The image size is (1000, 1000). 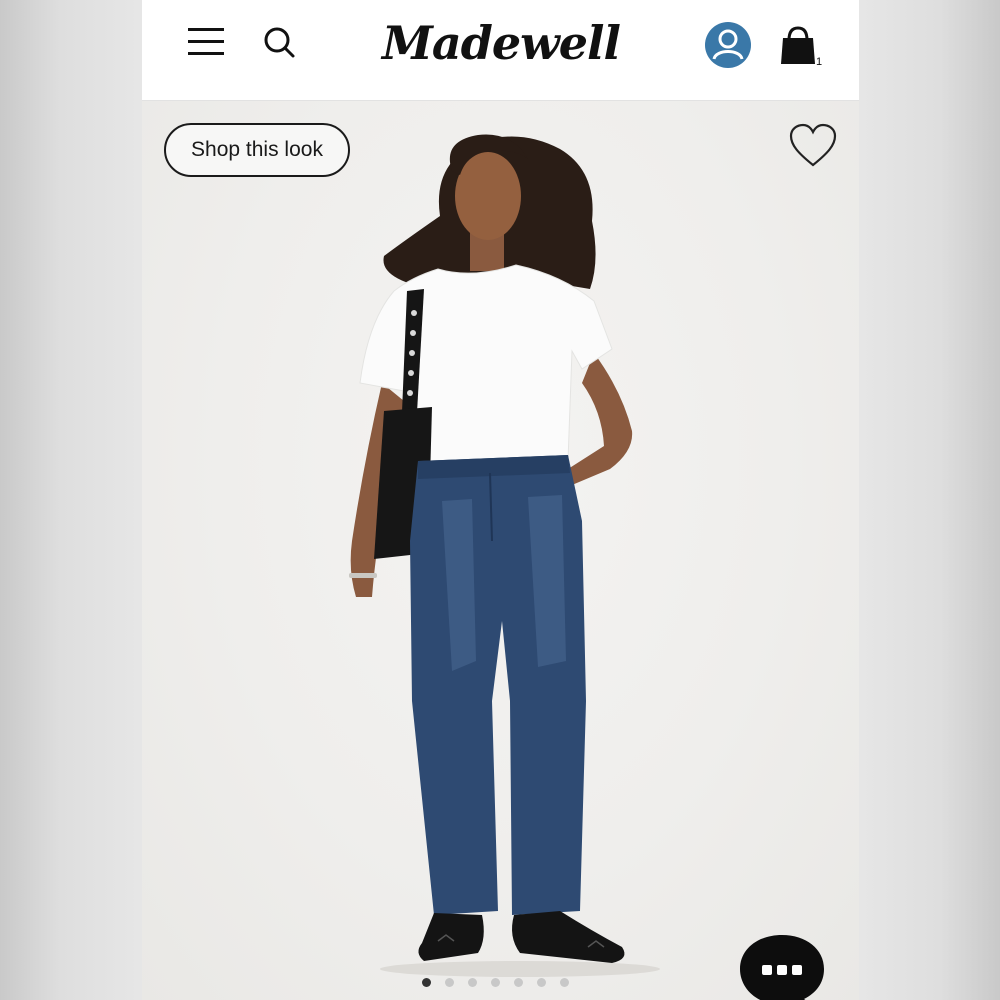 I want to click on search-icon, so click(x=280, y=42).